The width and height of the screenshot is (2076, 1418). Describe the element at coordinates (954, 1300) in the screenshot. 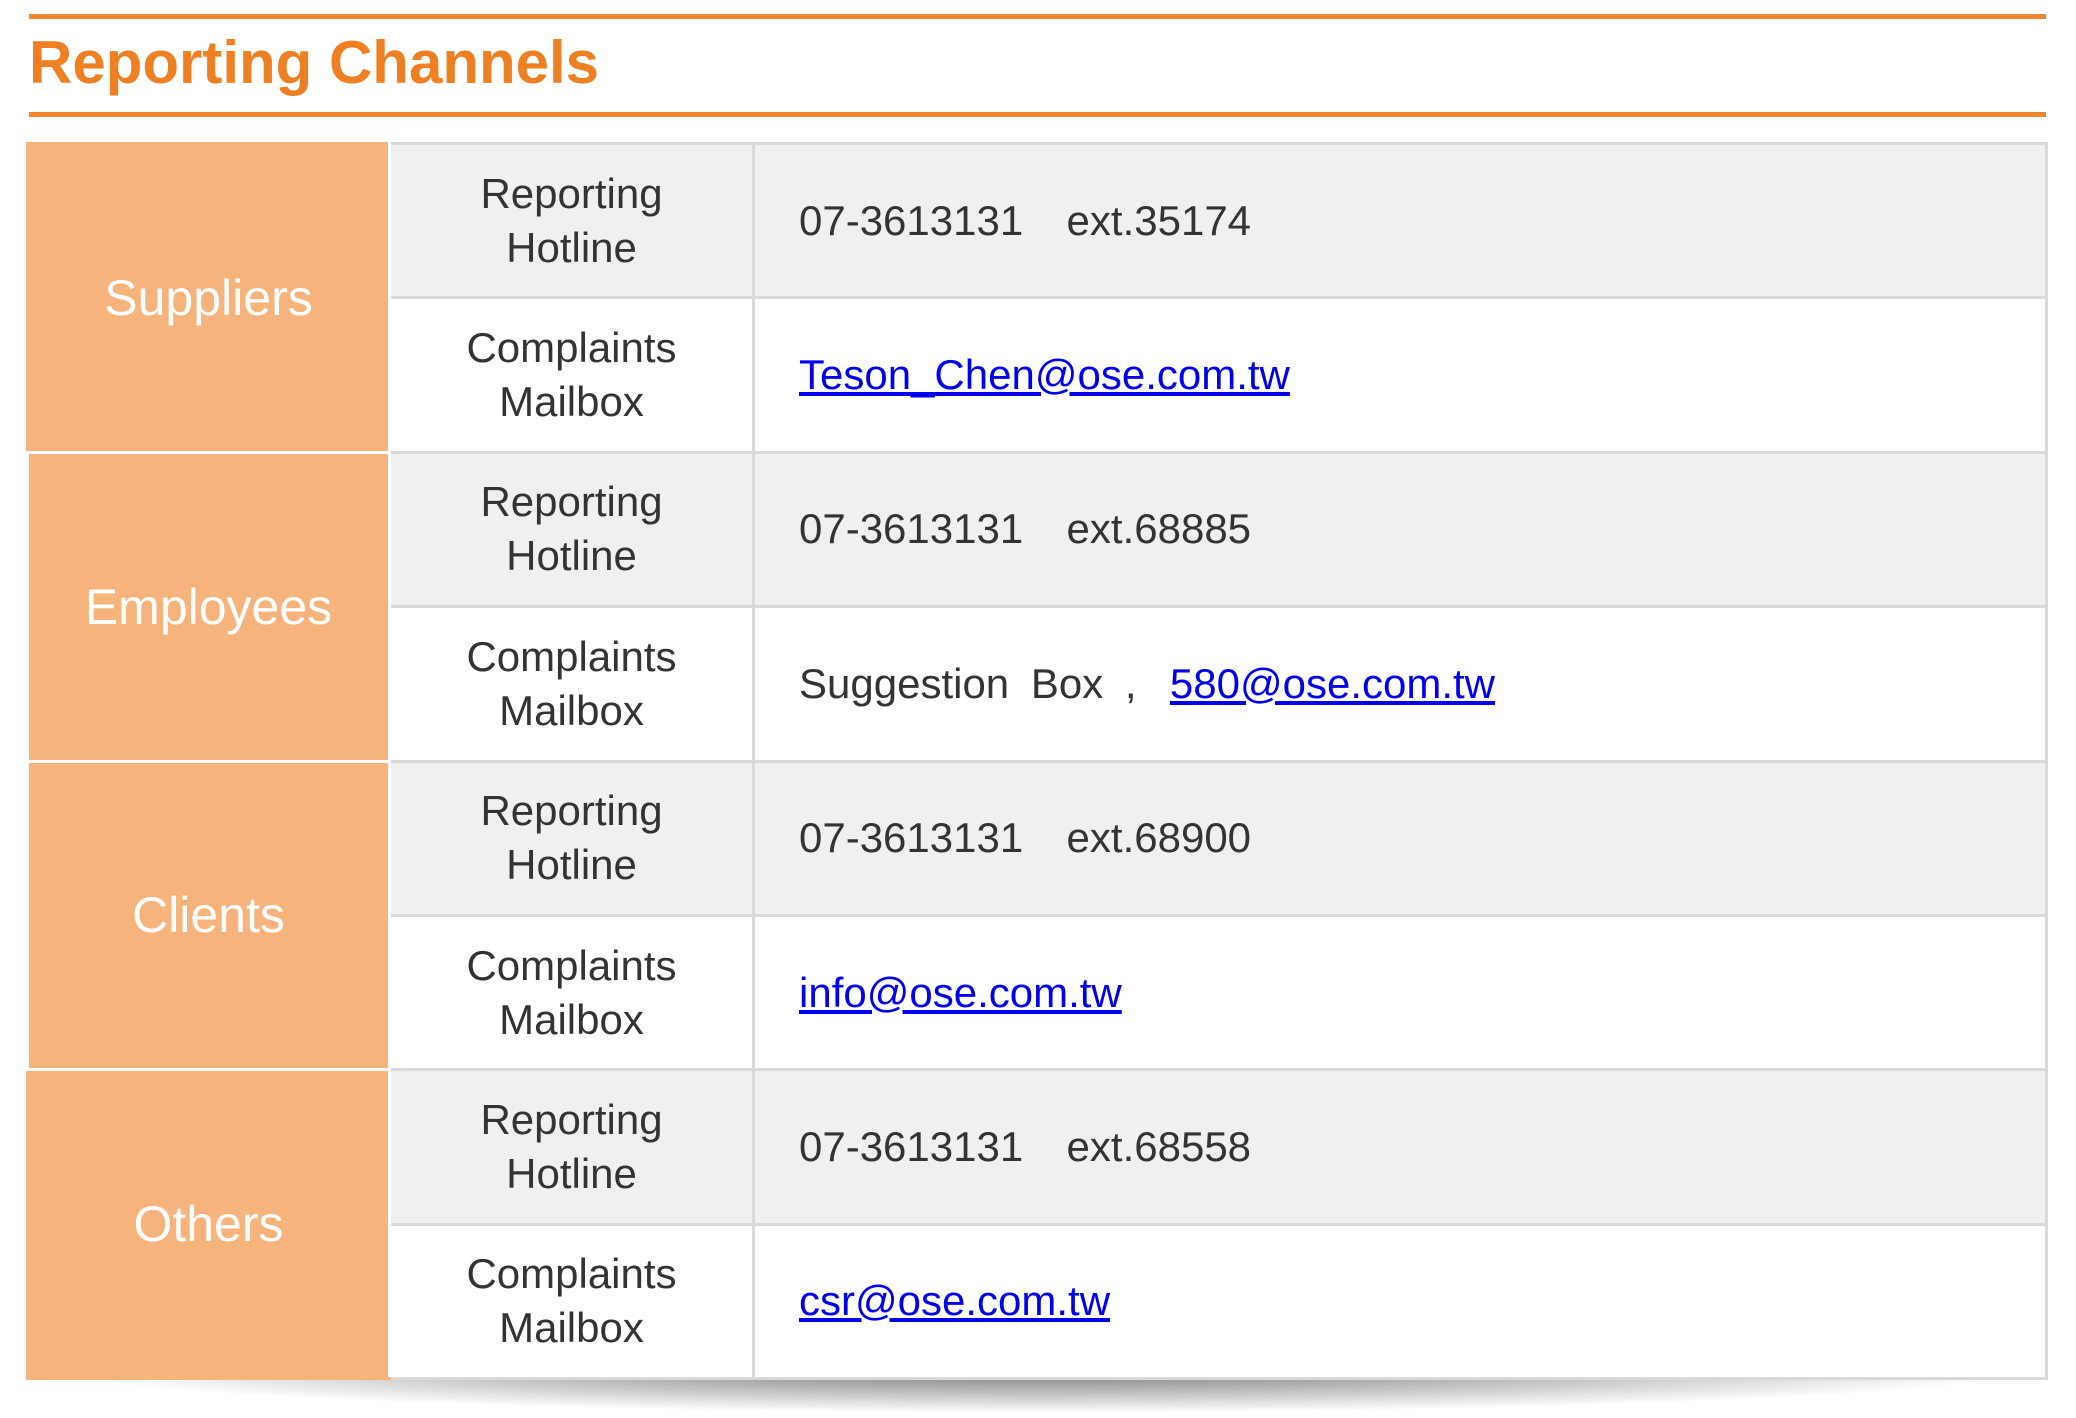

I see `email-link: csr@ose.com.tw` at that location.